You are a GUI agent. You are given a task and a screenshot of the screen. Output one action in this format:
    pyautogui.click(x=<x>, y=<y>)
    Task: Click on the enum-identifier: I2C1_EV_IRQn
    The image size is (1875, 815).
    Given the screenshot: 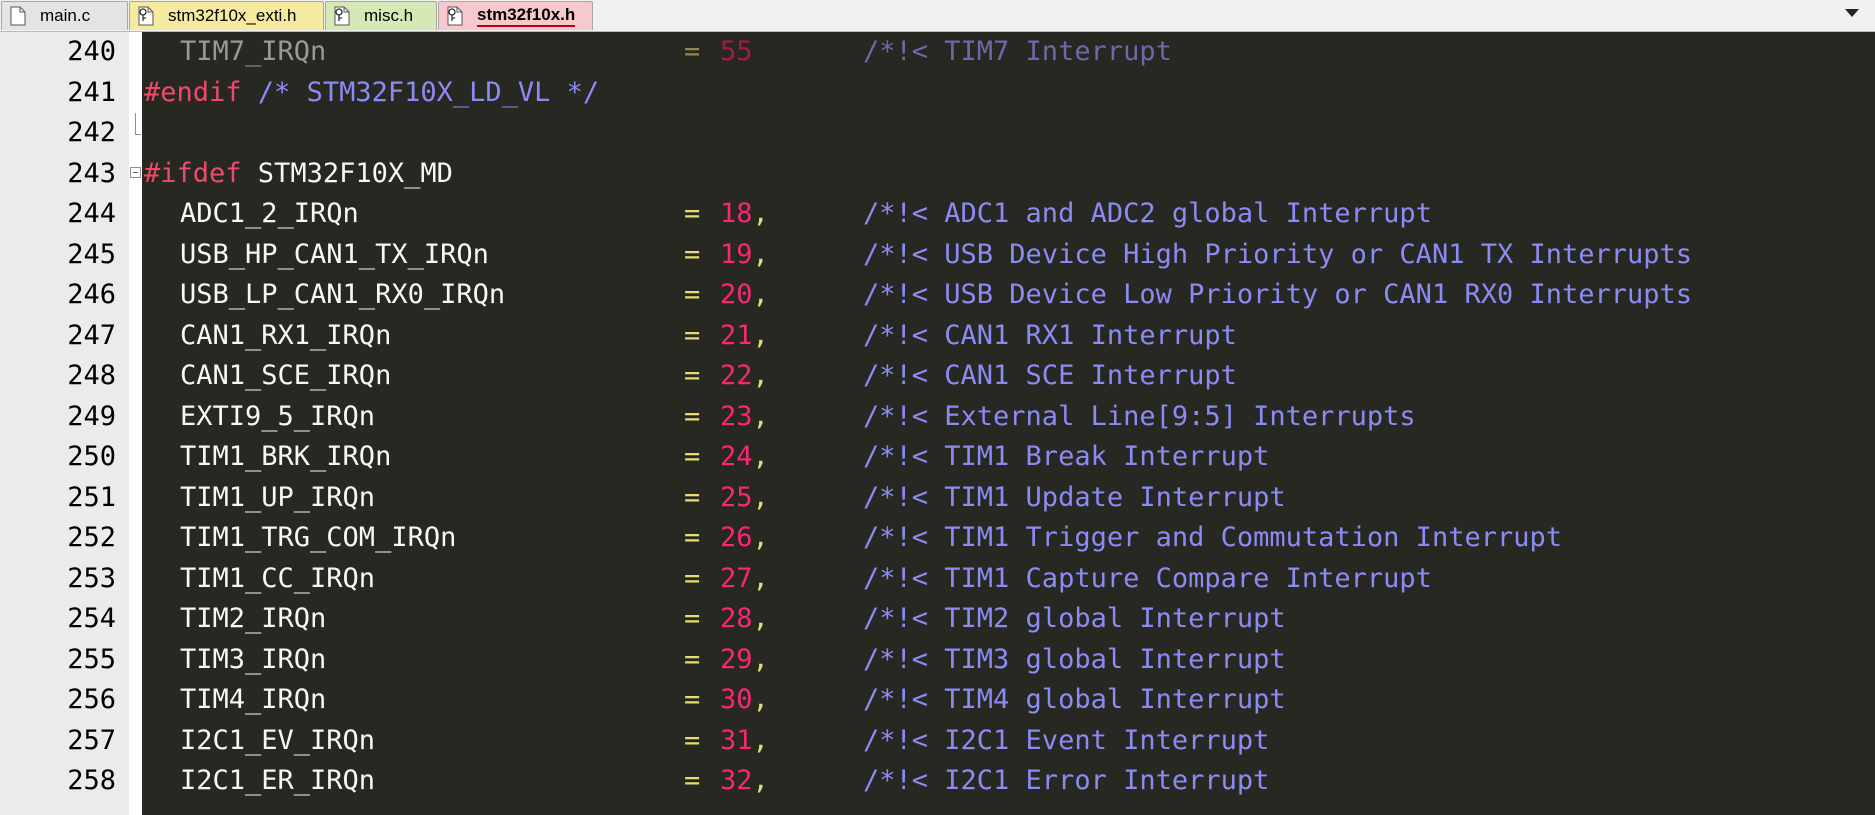 What is the action you would take?
    pyautogui.click(x=278, y=740)
    